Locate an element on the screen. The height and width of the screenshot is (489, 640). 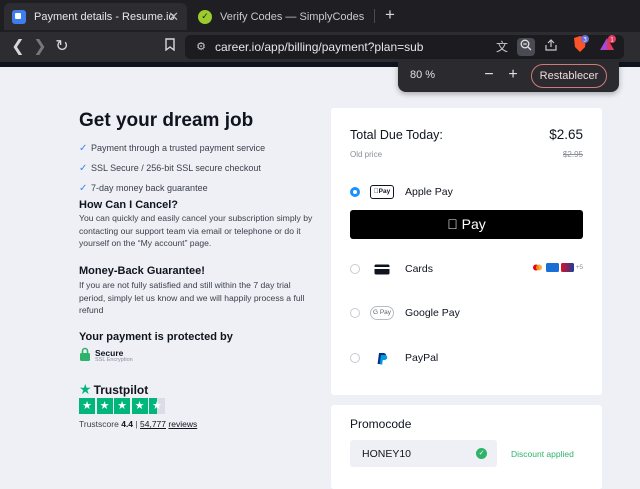
paypal-radio is located at coordinates (355, 358).